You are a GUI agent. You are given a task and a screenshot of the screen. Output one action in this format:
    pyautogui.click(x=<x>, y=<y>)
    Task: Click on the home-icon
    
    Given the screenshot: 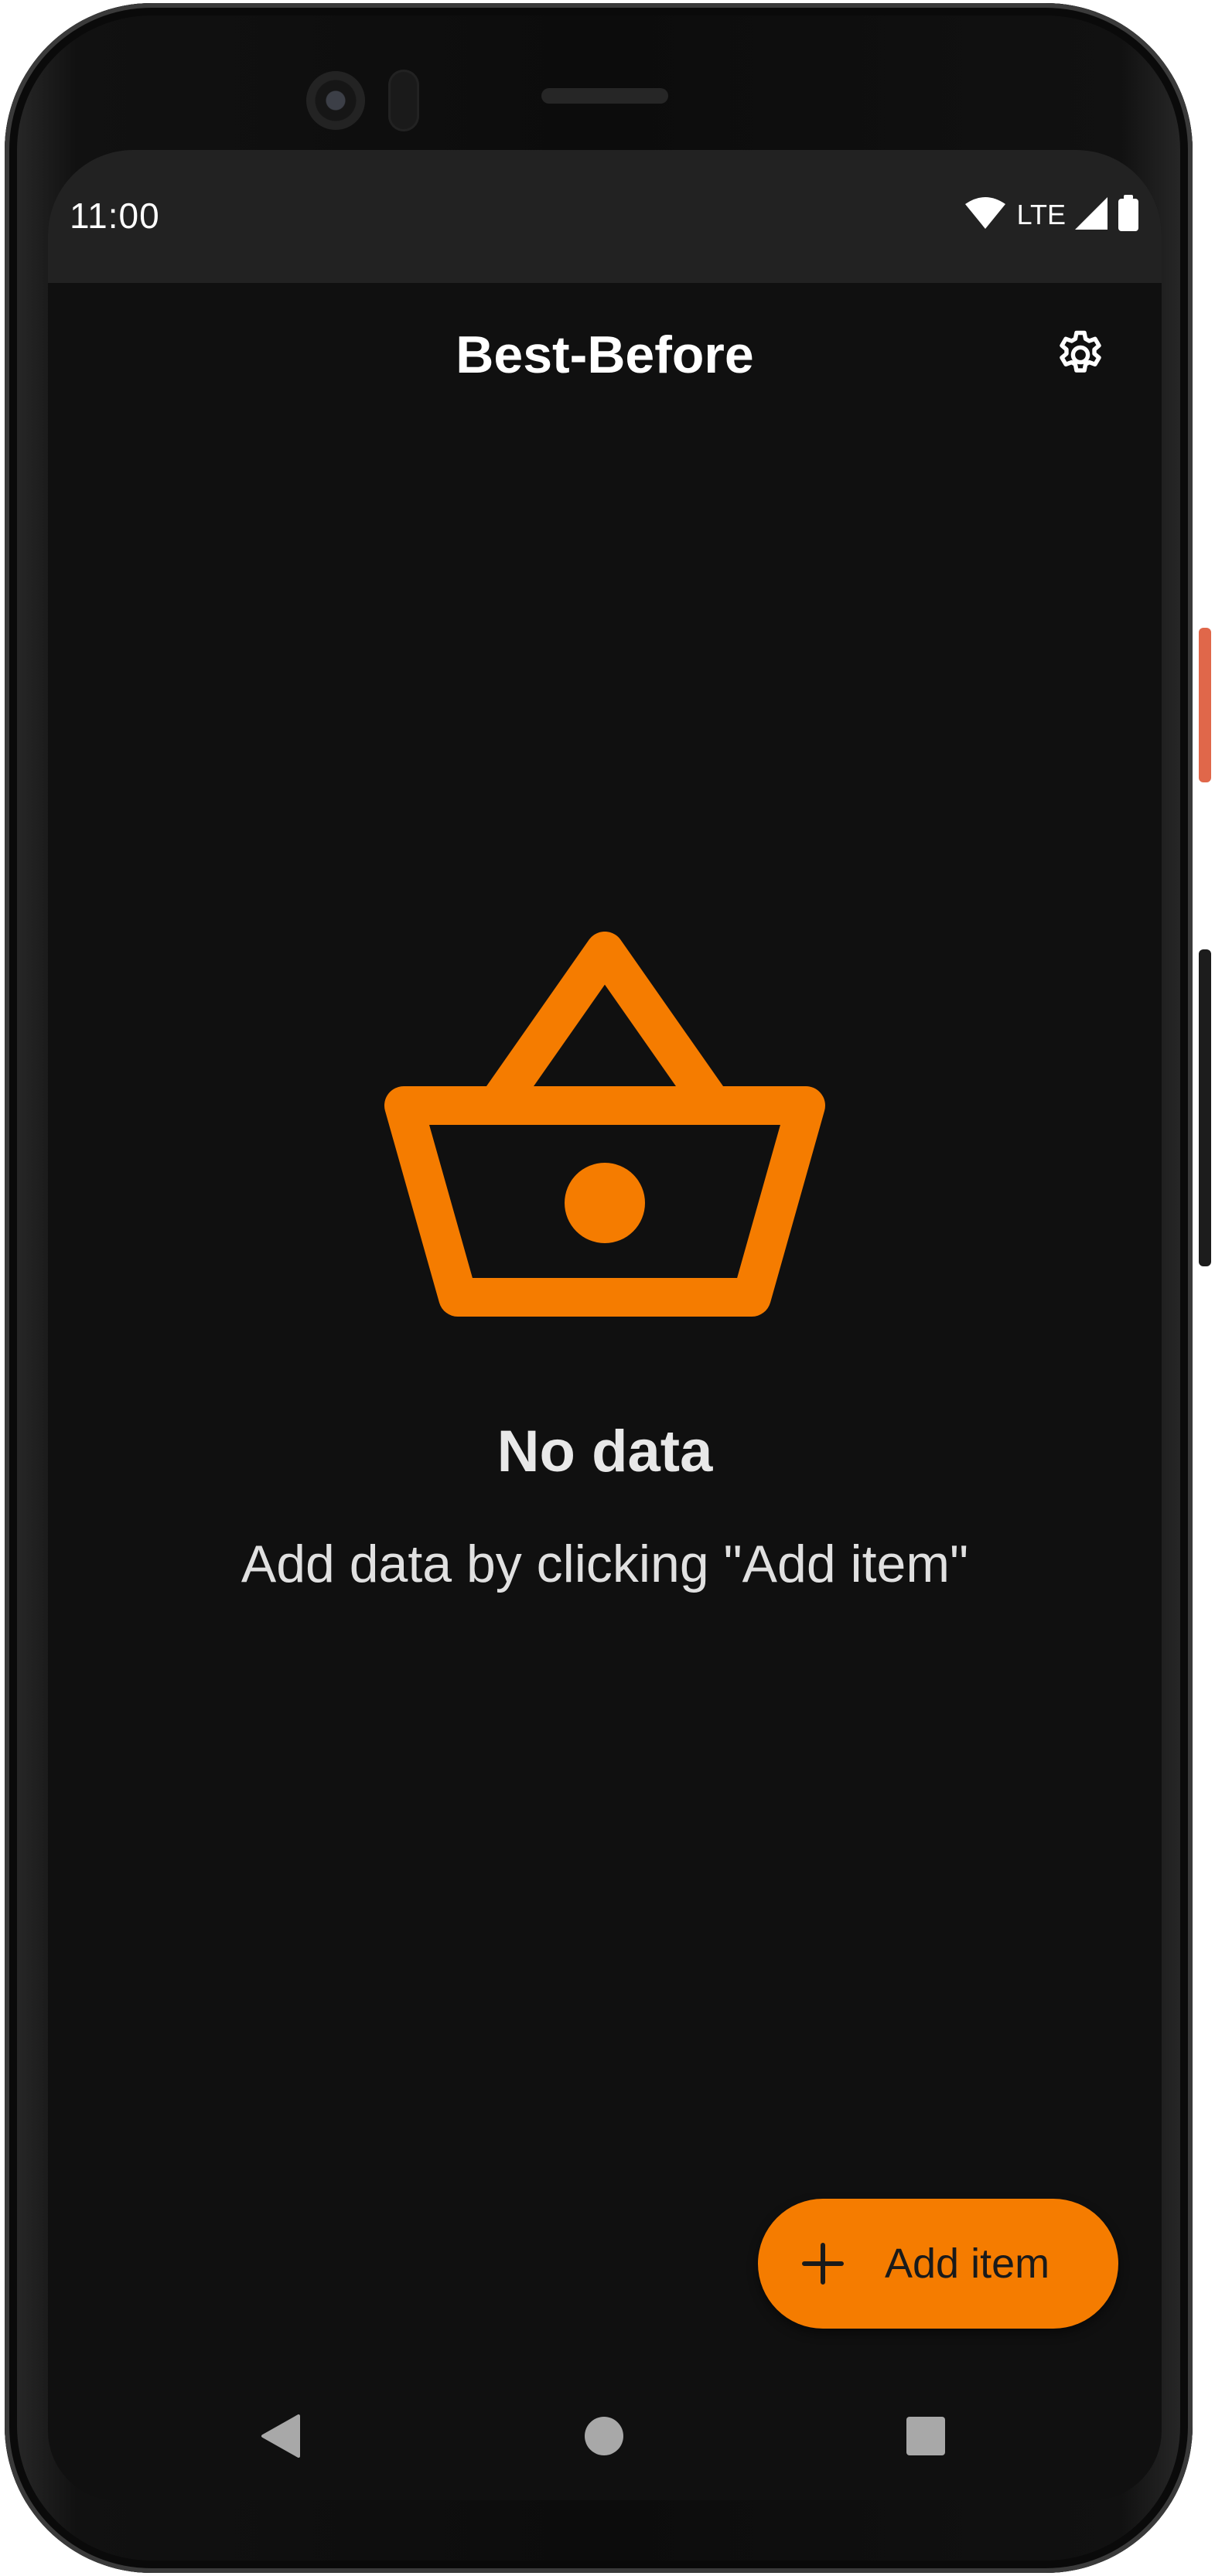 What is the action you would take?
    pyautogui.click(x=604, y=2438)
    